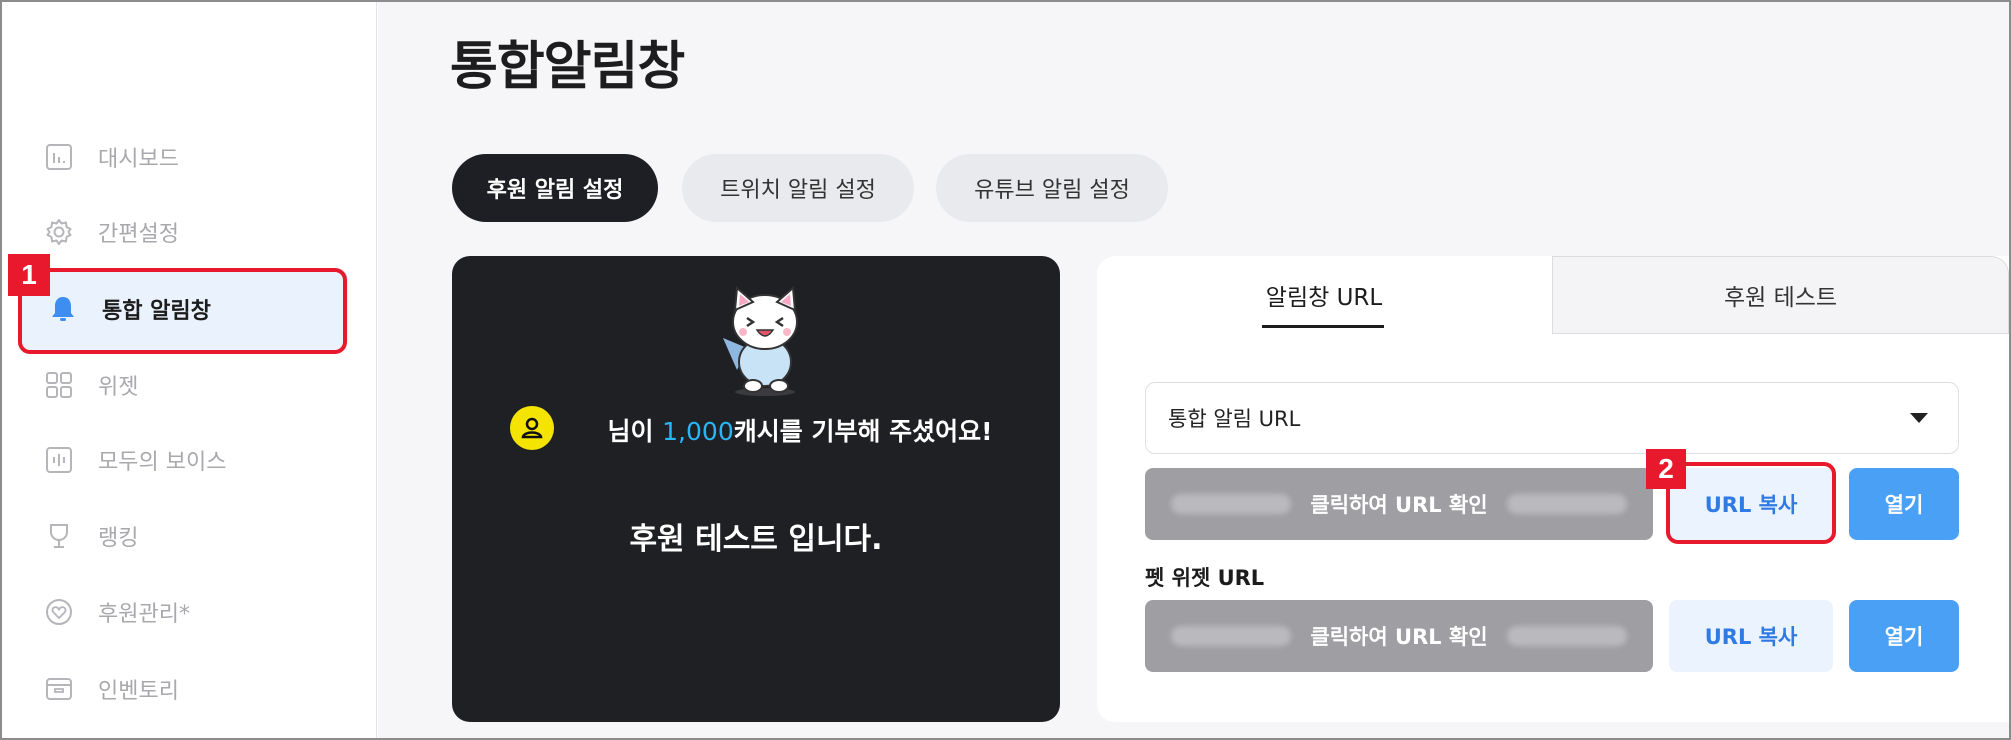 The width and height of the screenshot is (2011, 740). I want to click on waveform-icon, so click(59, 460).